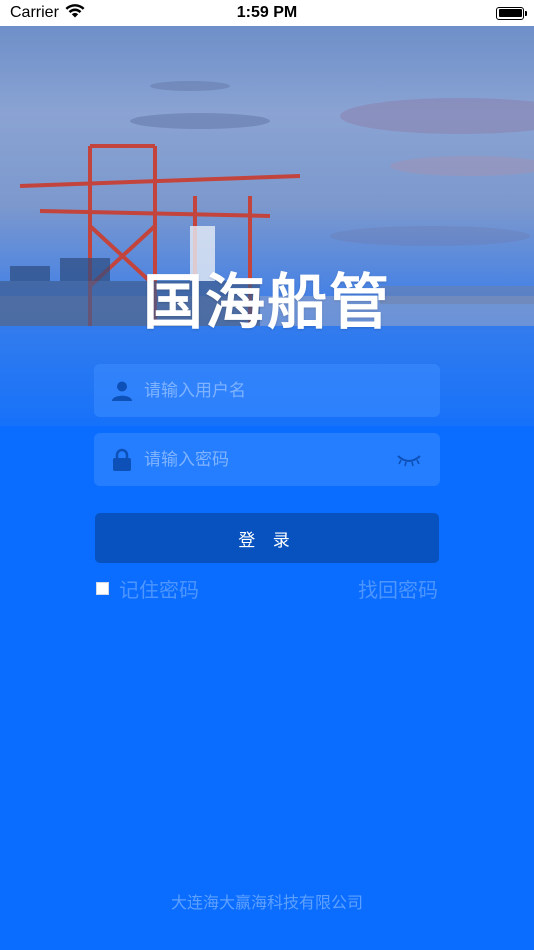 The width and height of the screenshot is (534, 950). I want to click on remember-password: 记住密码, so click(147, 588).